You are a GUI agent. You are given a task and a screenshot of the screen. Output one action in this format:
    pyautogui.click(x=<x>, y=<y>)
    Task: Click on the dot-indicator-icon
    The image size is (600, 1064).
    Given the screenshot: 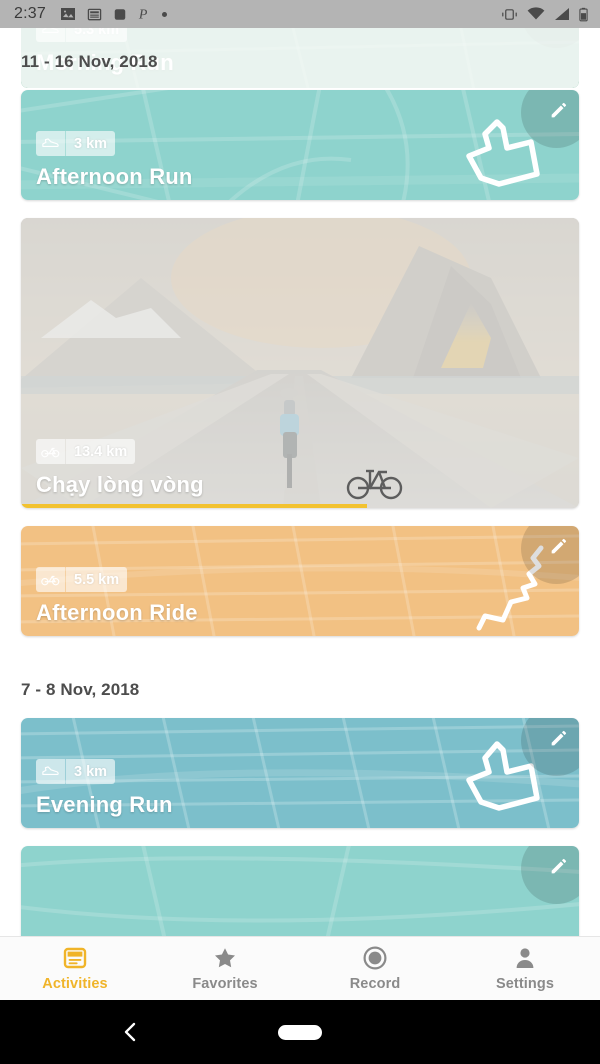 What is the action you would take?
    pyautogui.click(x=164, y=14)
    